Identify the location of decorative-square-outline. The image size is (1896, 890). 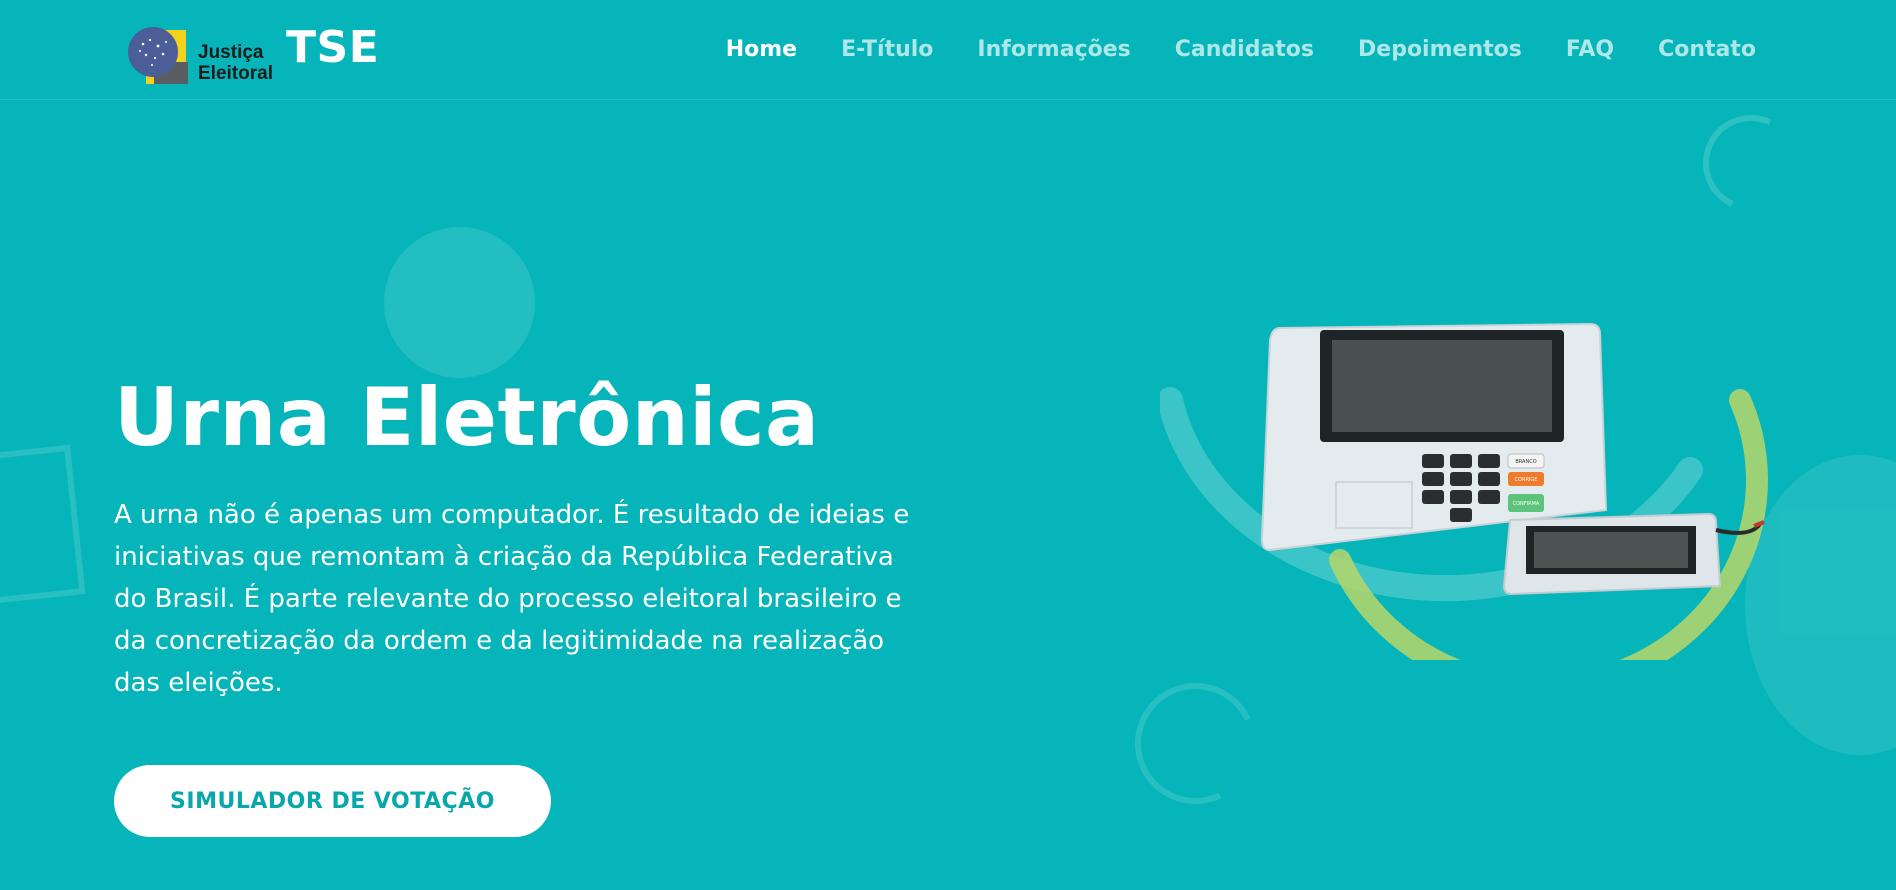
(43, 525).